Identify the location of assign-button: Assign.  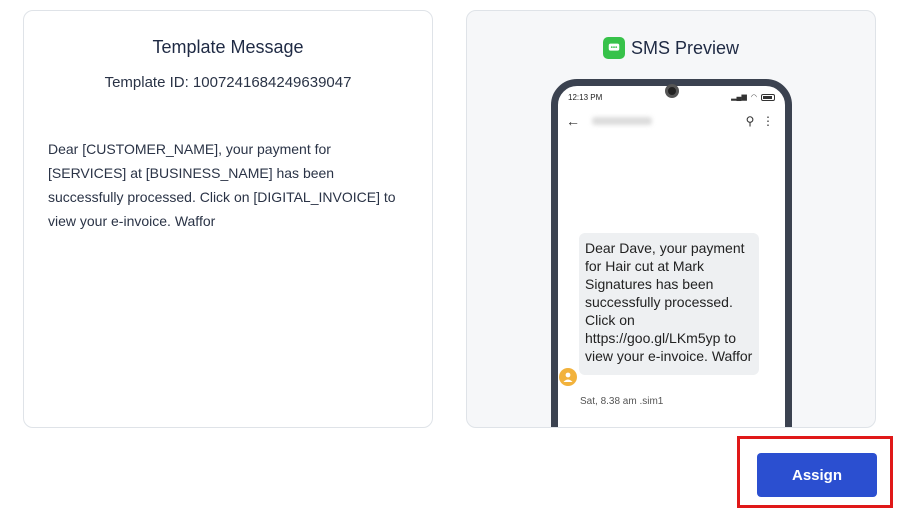
(817, 475).